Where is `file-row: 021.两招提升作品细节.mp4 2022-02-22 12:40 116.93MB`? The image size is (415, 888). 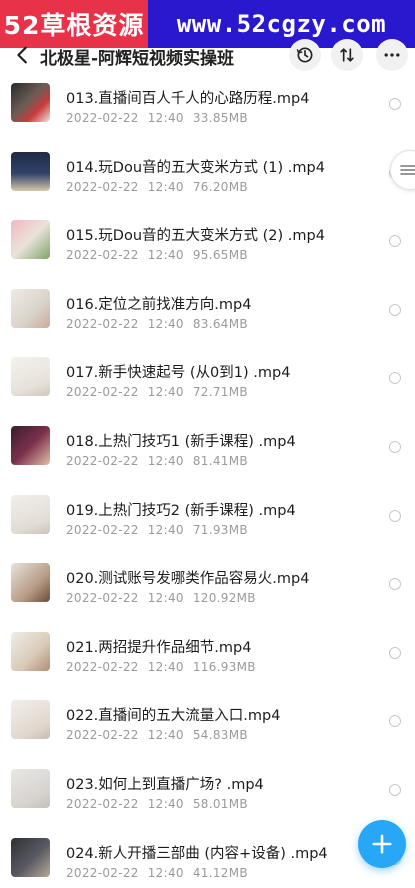 file-row: 021.两招提升作品细节.mp4 2022-02-22 12:40 116.93MB is located at coordinates (207, 644).